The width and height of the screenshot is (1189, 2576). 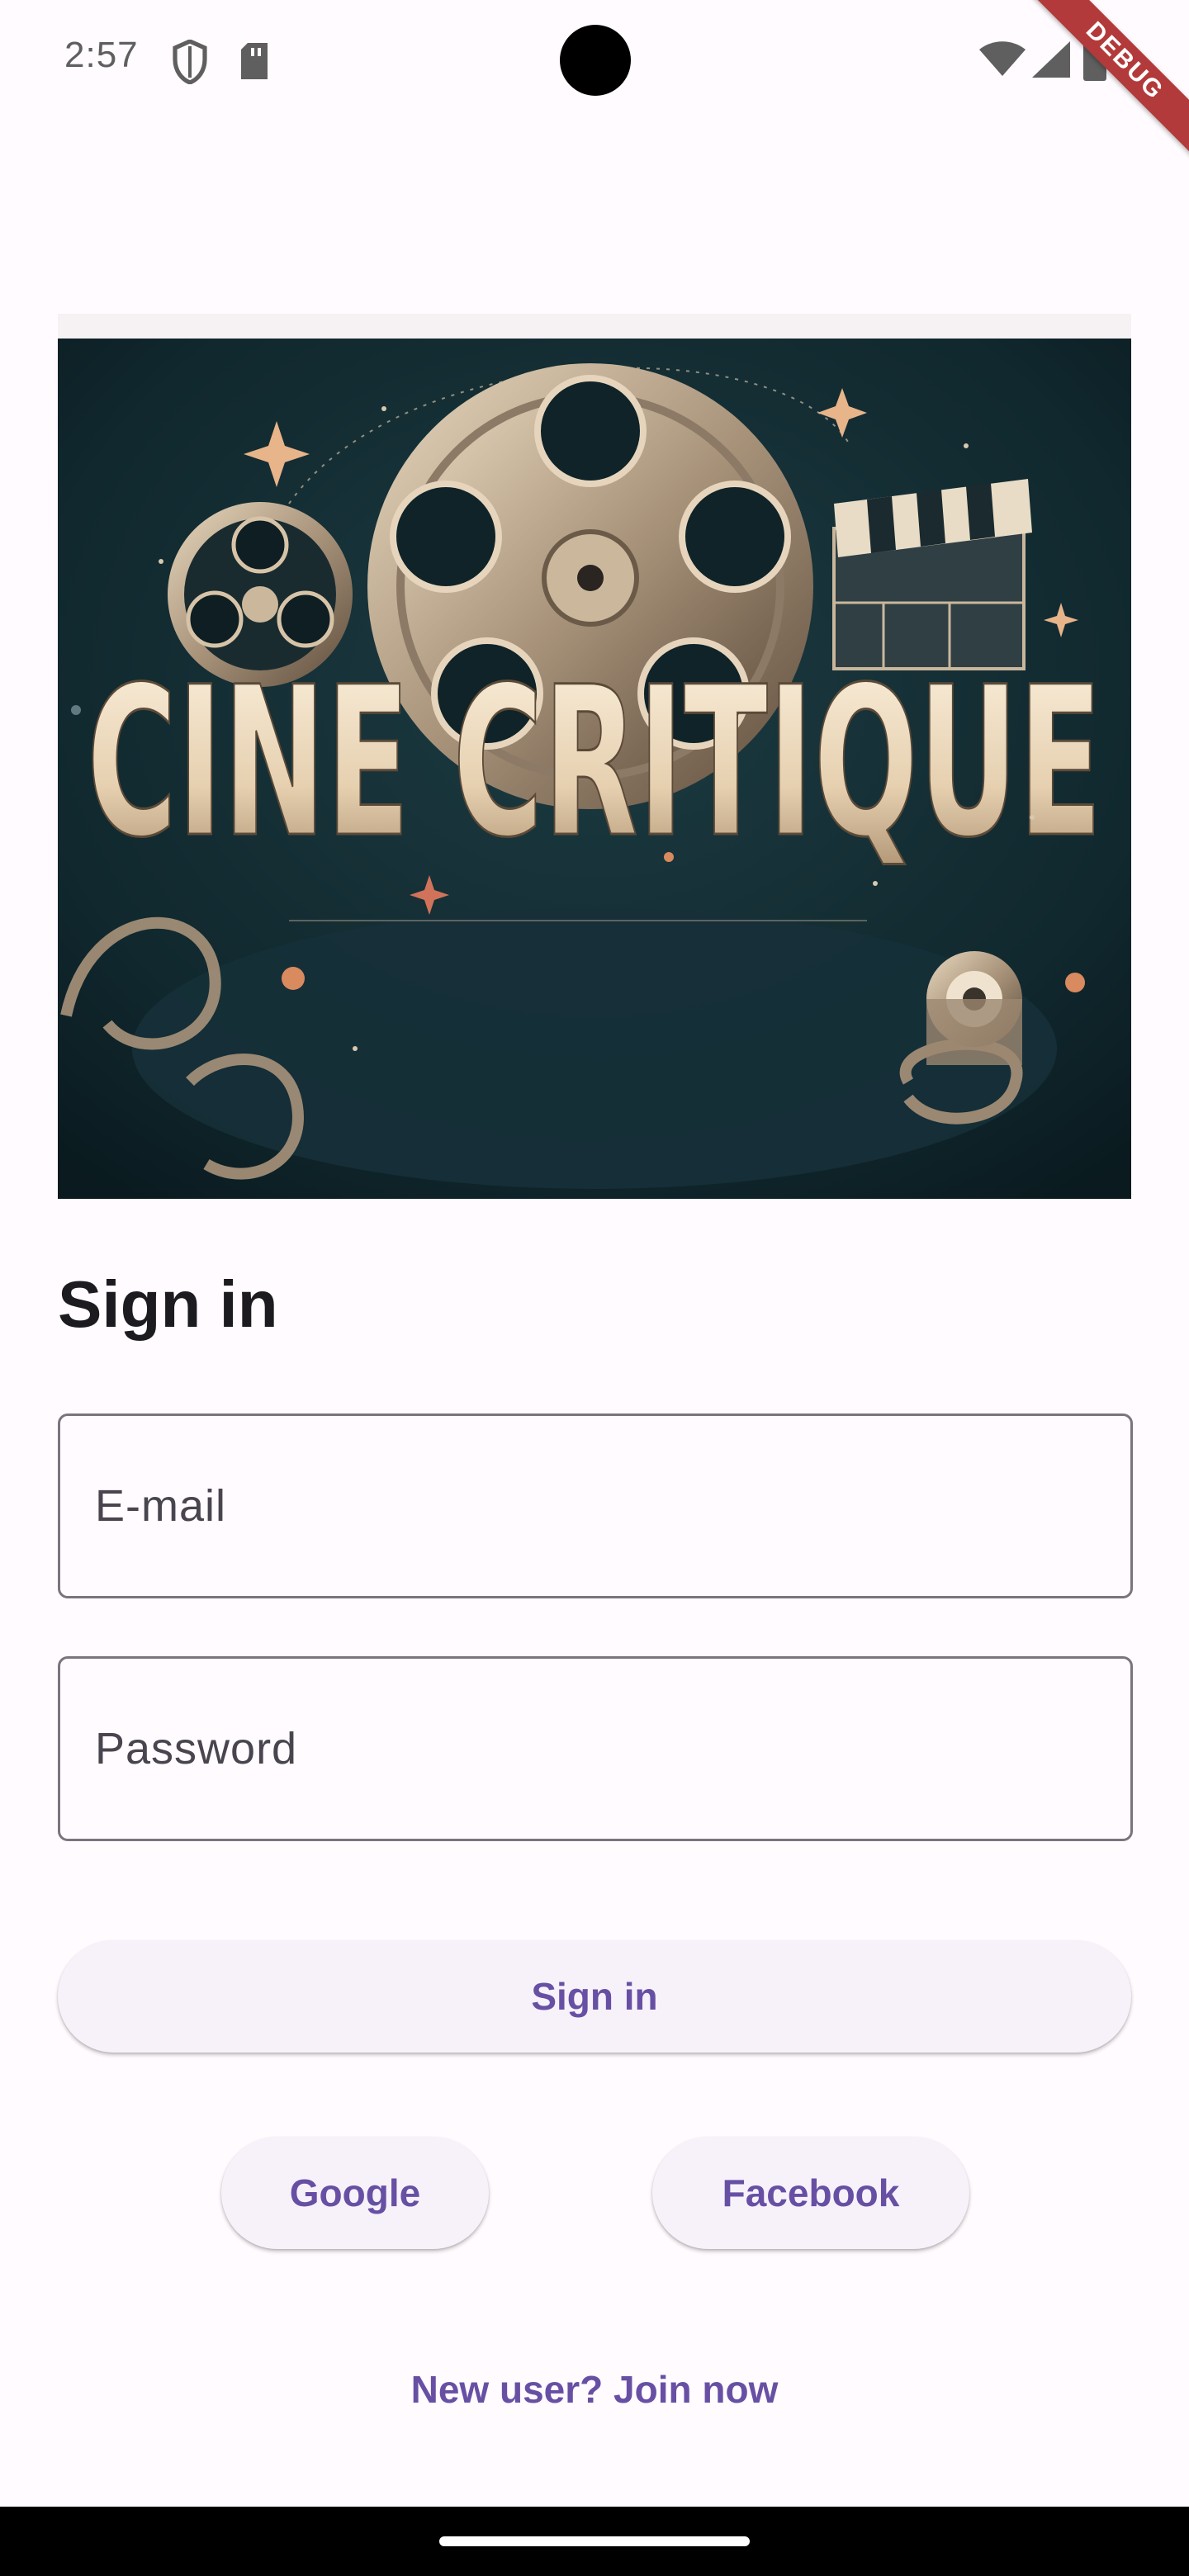 I want to click on email-field-container, so click(x=595, y=1505).